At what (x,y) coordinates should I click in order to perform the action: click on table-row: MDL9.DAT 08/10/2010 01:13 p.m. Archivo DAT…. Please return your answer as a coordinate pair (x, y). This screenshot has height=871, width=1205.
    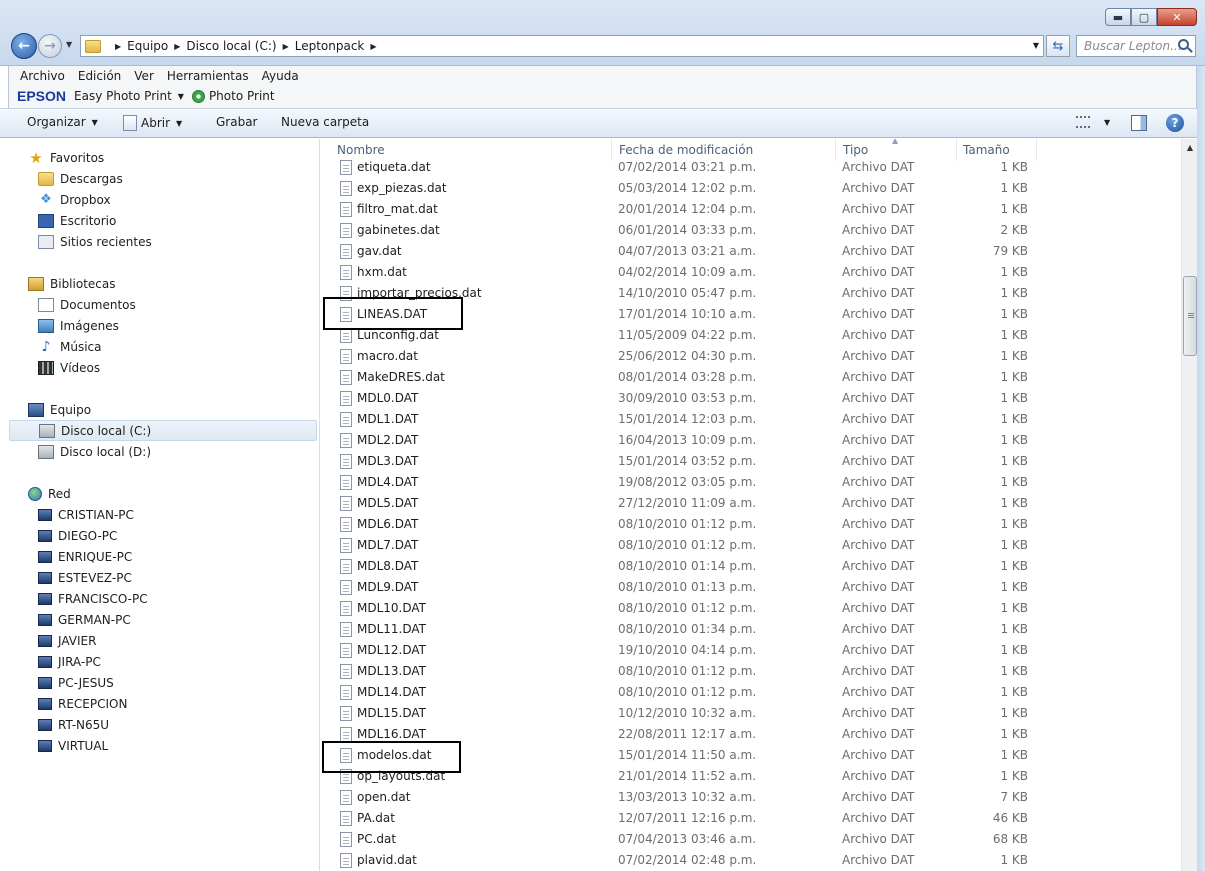
    Looking at the image, I should click on (750, 587).